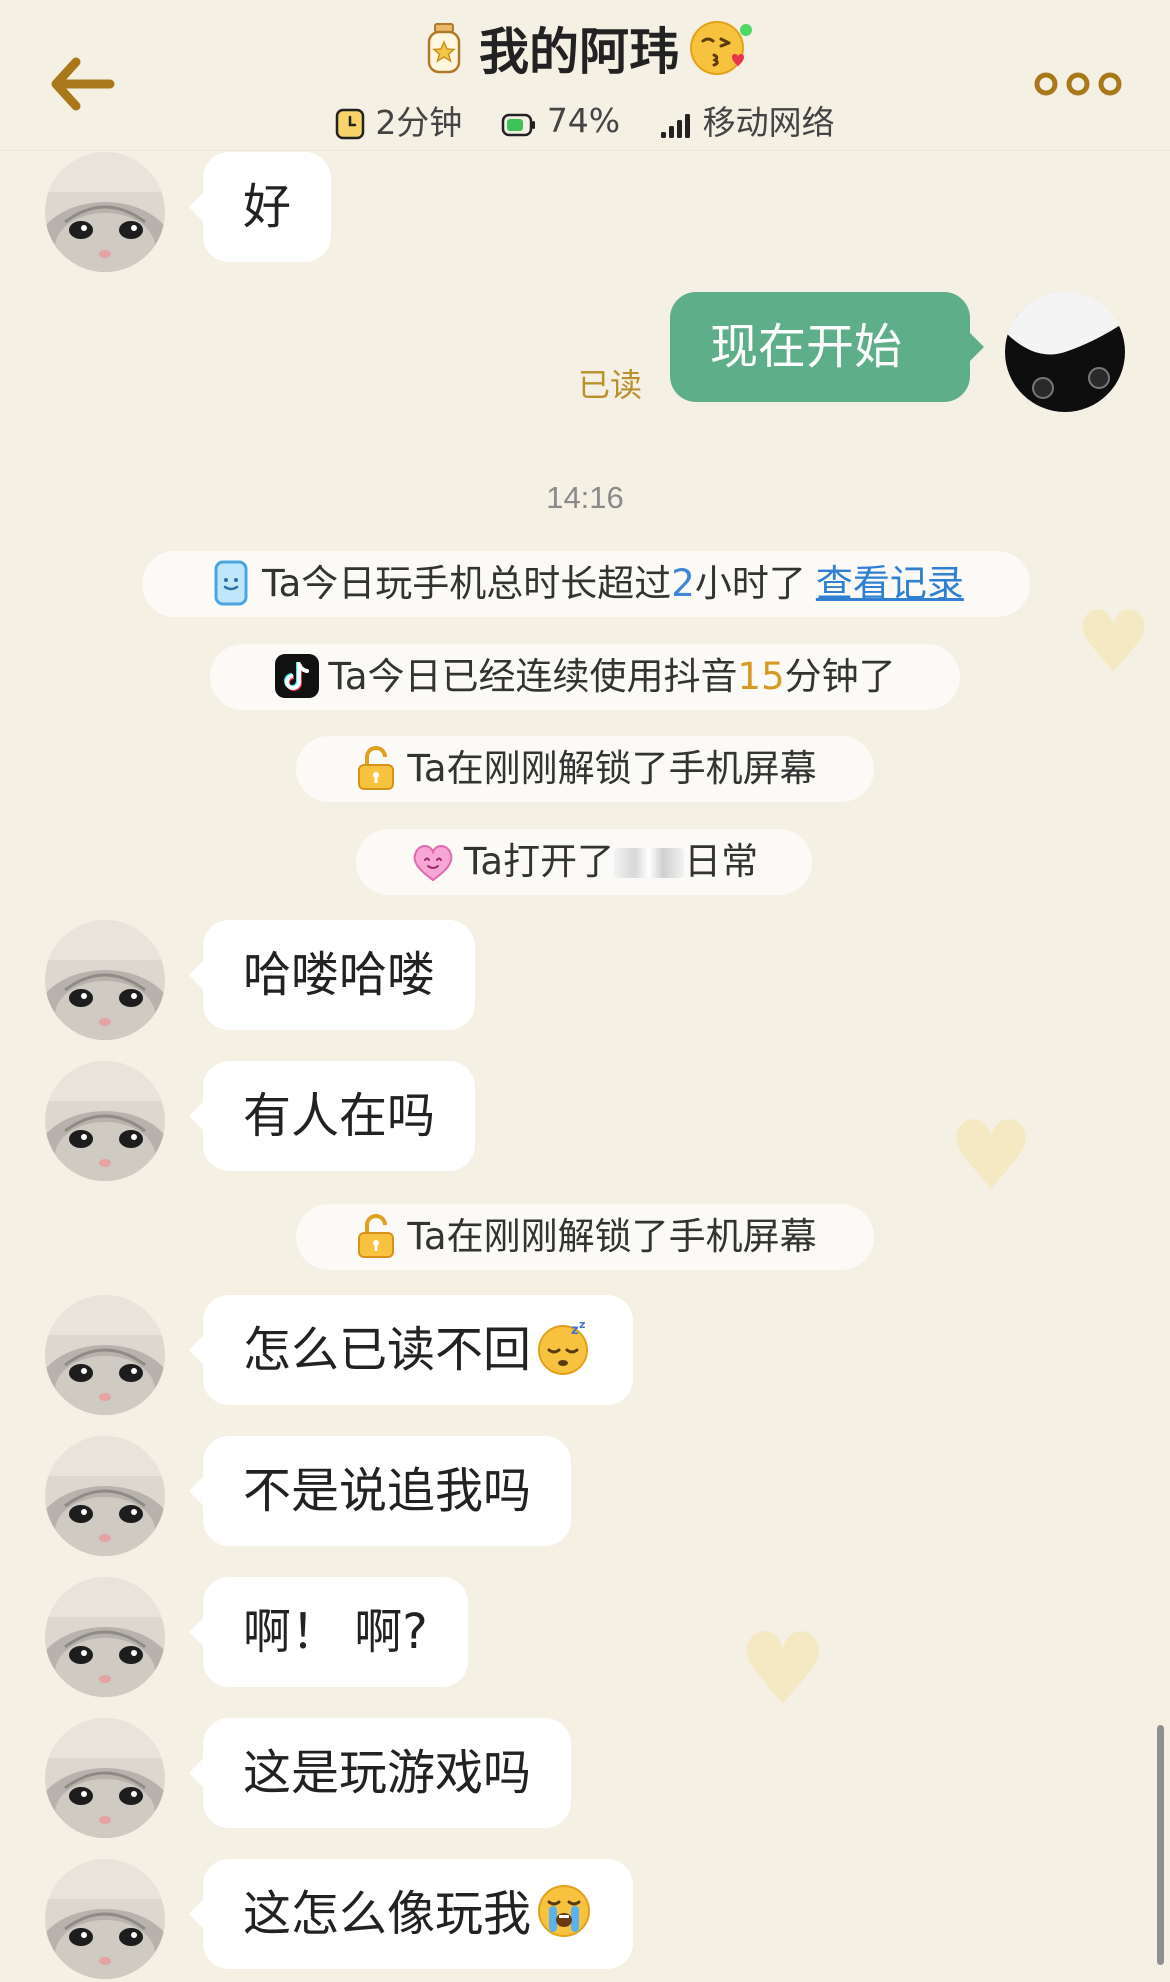  Describe the element at coordinates (563, 1346) in the screenshot. I see `sleeping-face-icon: z z` at that location.